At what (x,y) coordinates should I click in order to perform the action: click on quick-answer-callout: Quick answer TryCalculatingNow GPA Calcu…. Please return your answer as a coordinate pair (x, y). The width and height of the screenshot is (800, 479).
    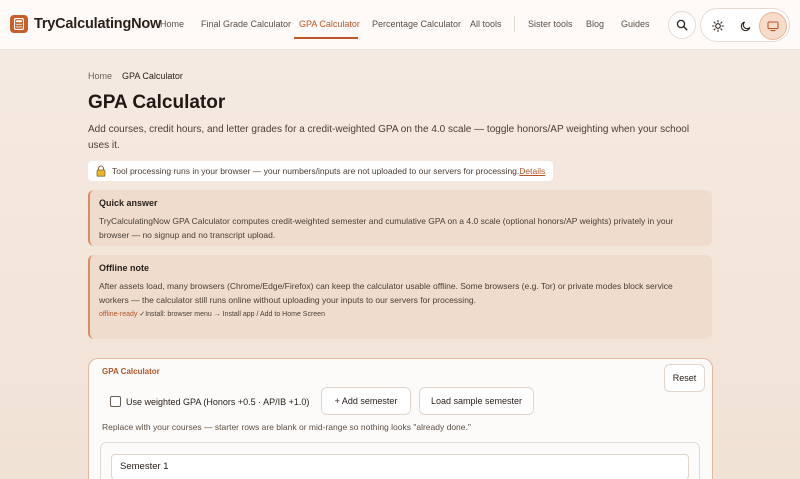
    Looking at the image, I should click on (400, 218).